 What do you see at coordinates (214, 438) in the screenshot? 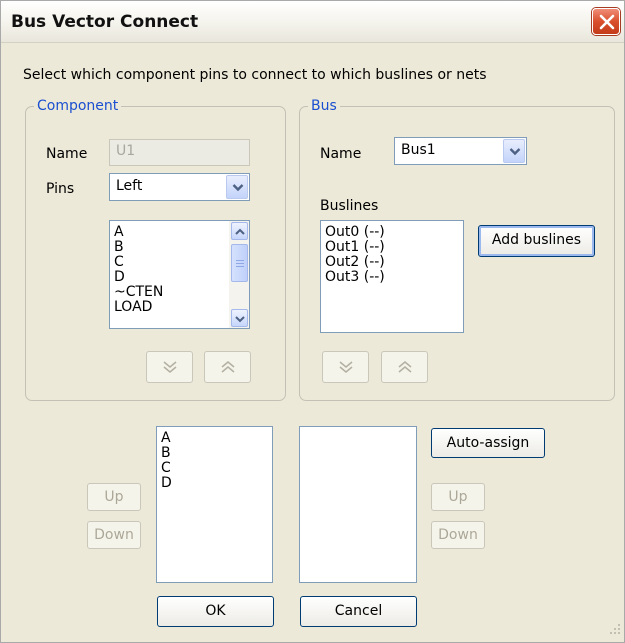
I see `list-item: A` at bounding box center [214, 438].